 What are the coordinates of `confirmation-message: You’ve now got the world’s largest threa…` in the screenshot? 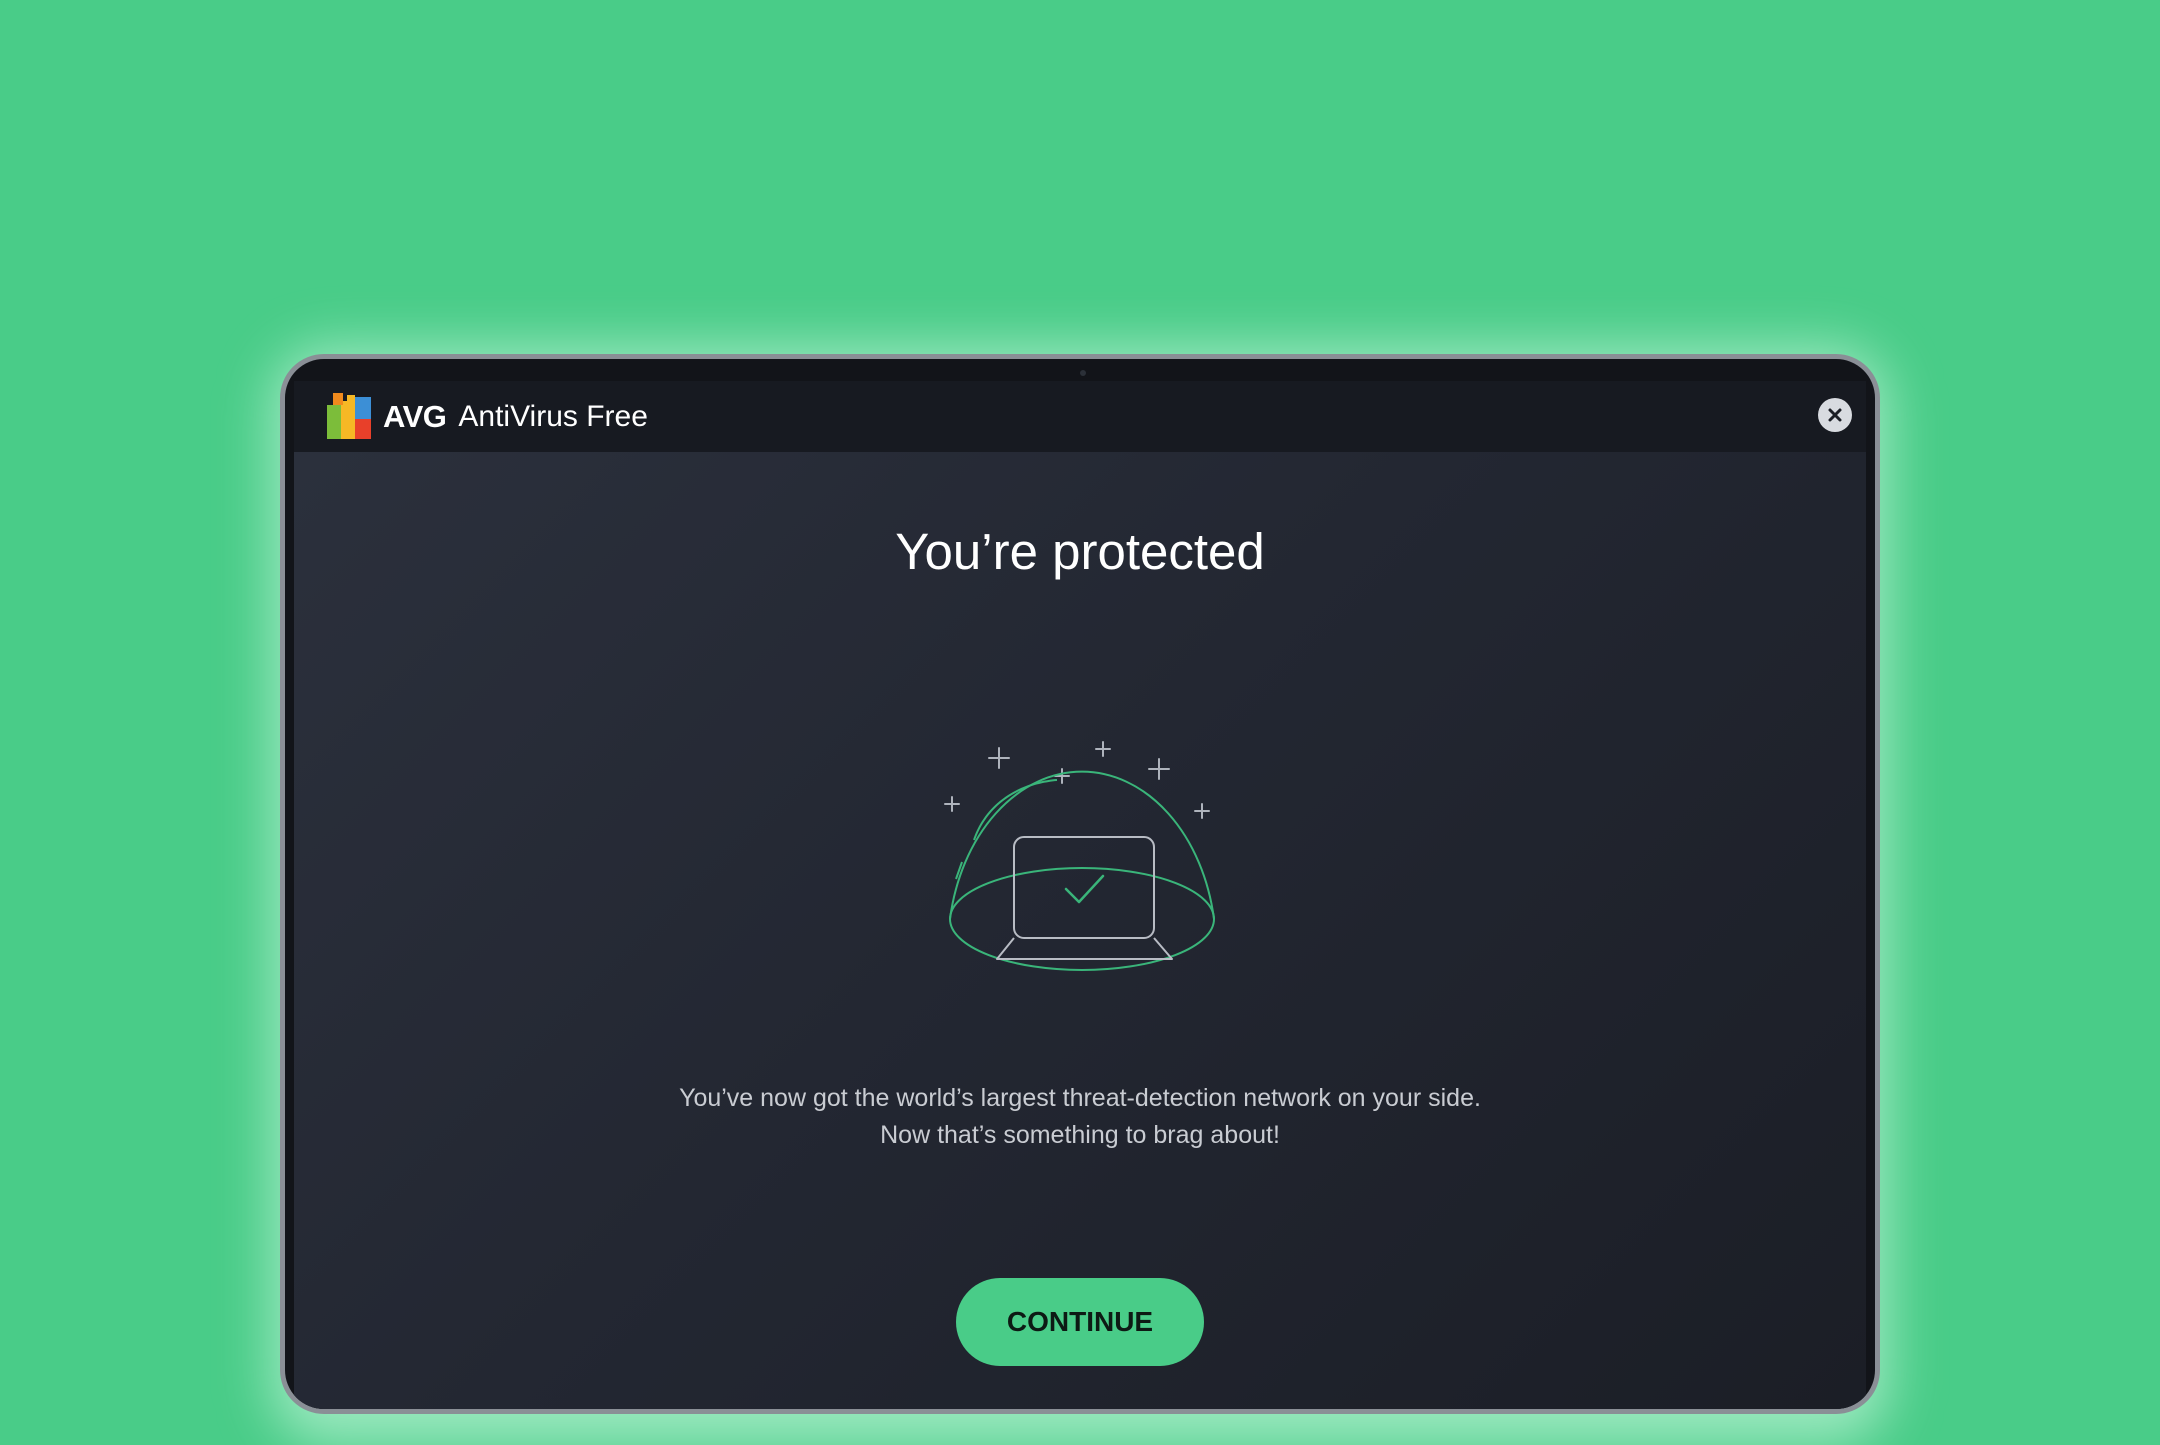 It's located at (1080, 1117).